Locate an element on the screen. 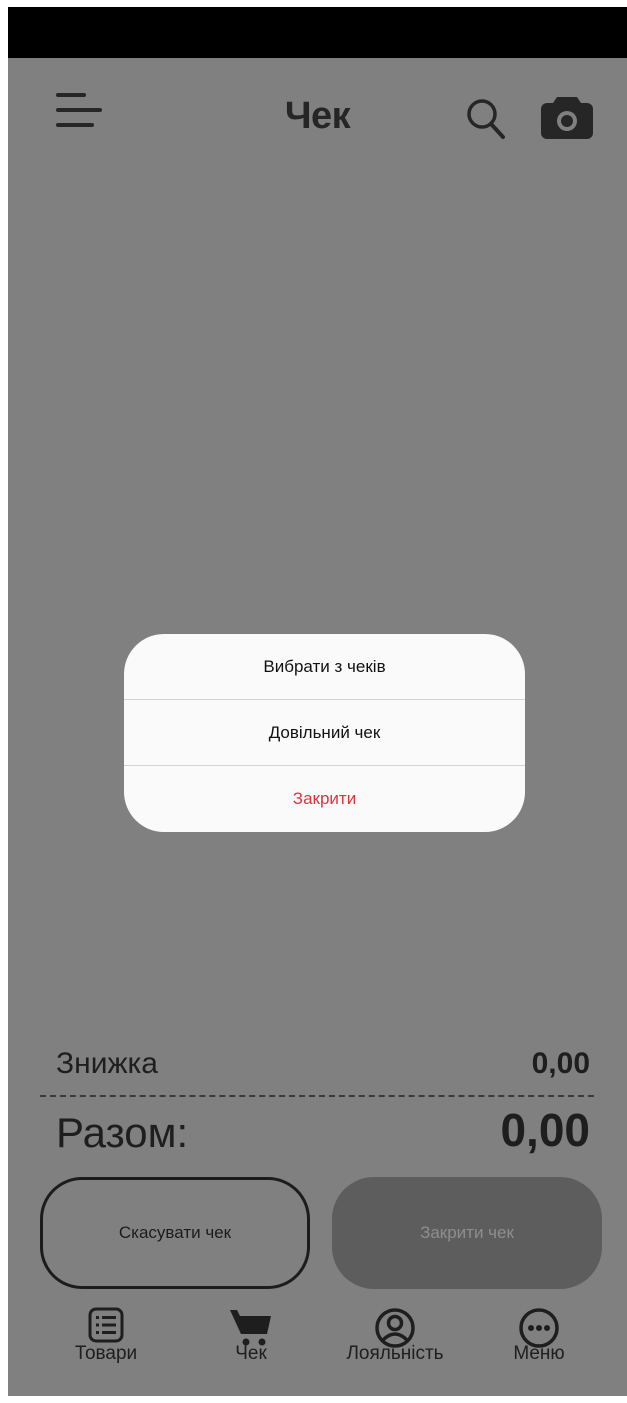  camera-icon is located at coordinates (567, 116).